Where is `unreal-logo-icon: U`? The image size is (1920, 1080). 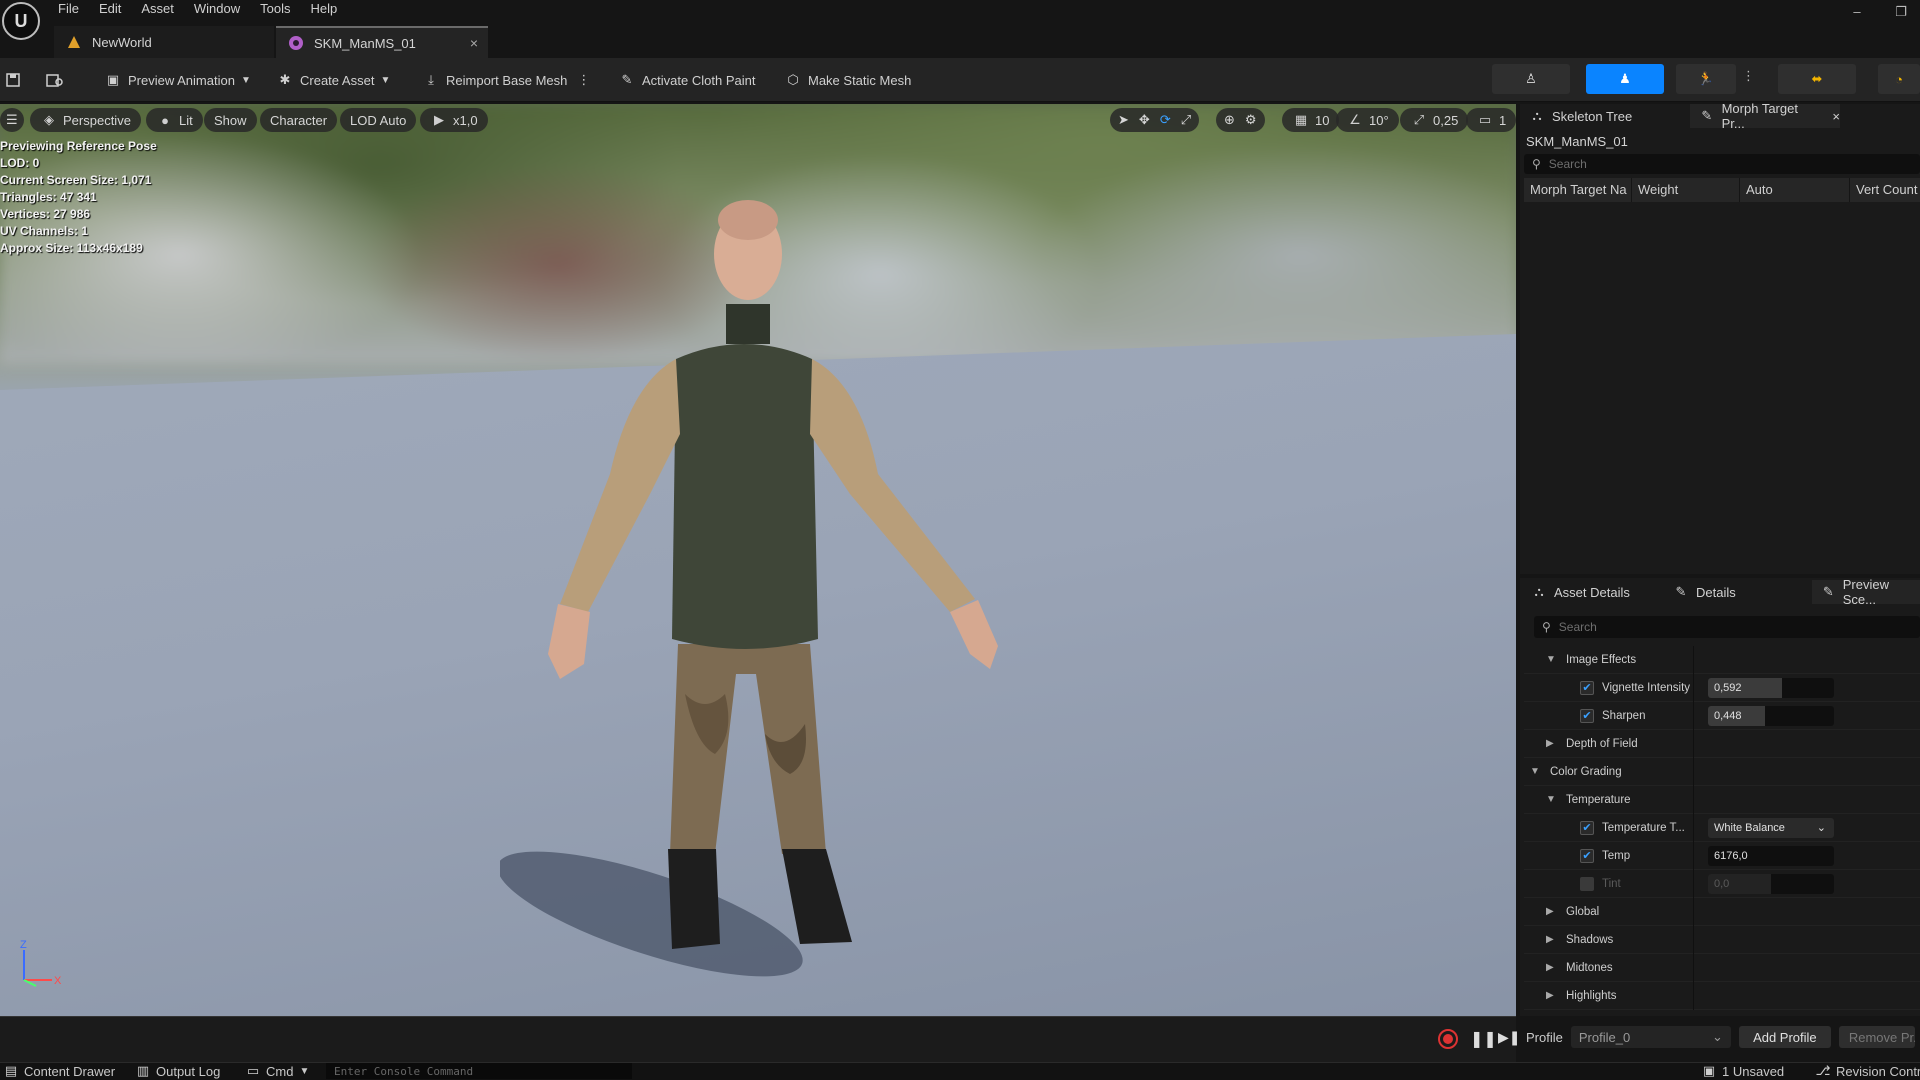
unreal-logo-icon: U is located at coordinates (21, 21).